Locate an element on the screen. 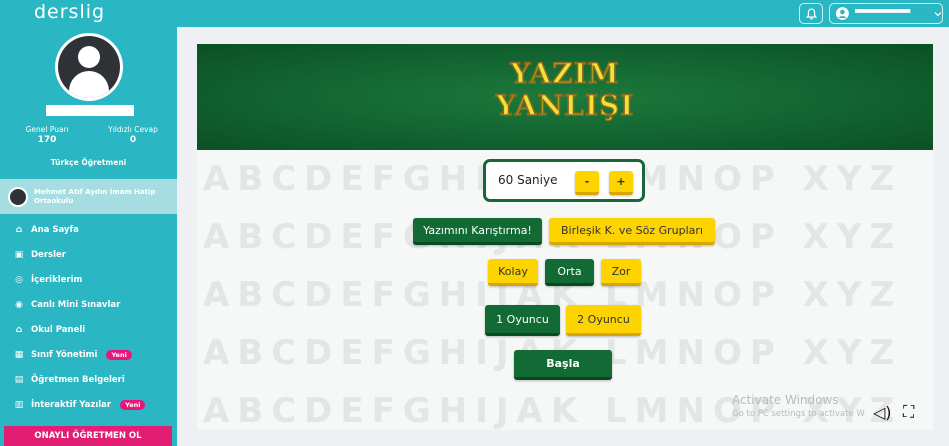 Image resolution: width=949 pixels, height=446 pixels. approved-teacher-button: ONAYLI ÖĞRETMEN OL is located at coordinates (88, 436).